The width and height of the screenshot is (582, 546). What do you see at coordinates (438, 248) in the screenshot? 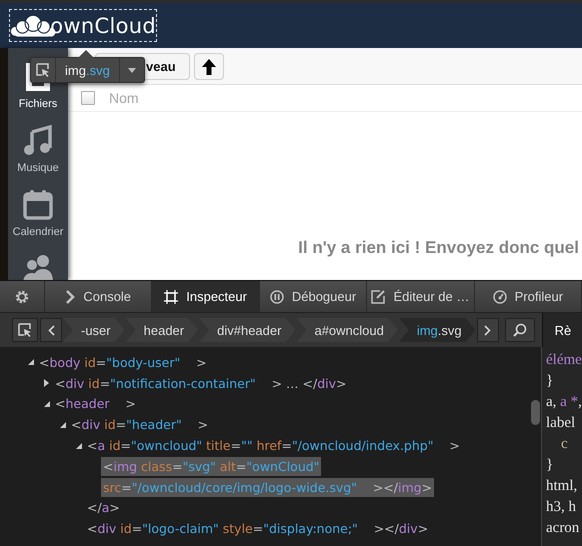
I see `empty-message: Il n'y a rien ici ! Envoyez donc quel` at bounding box center [438, 248].